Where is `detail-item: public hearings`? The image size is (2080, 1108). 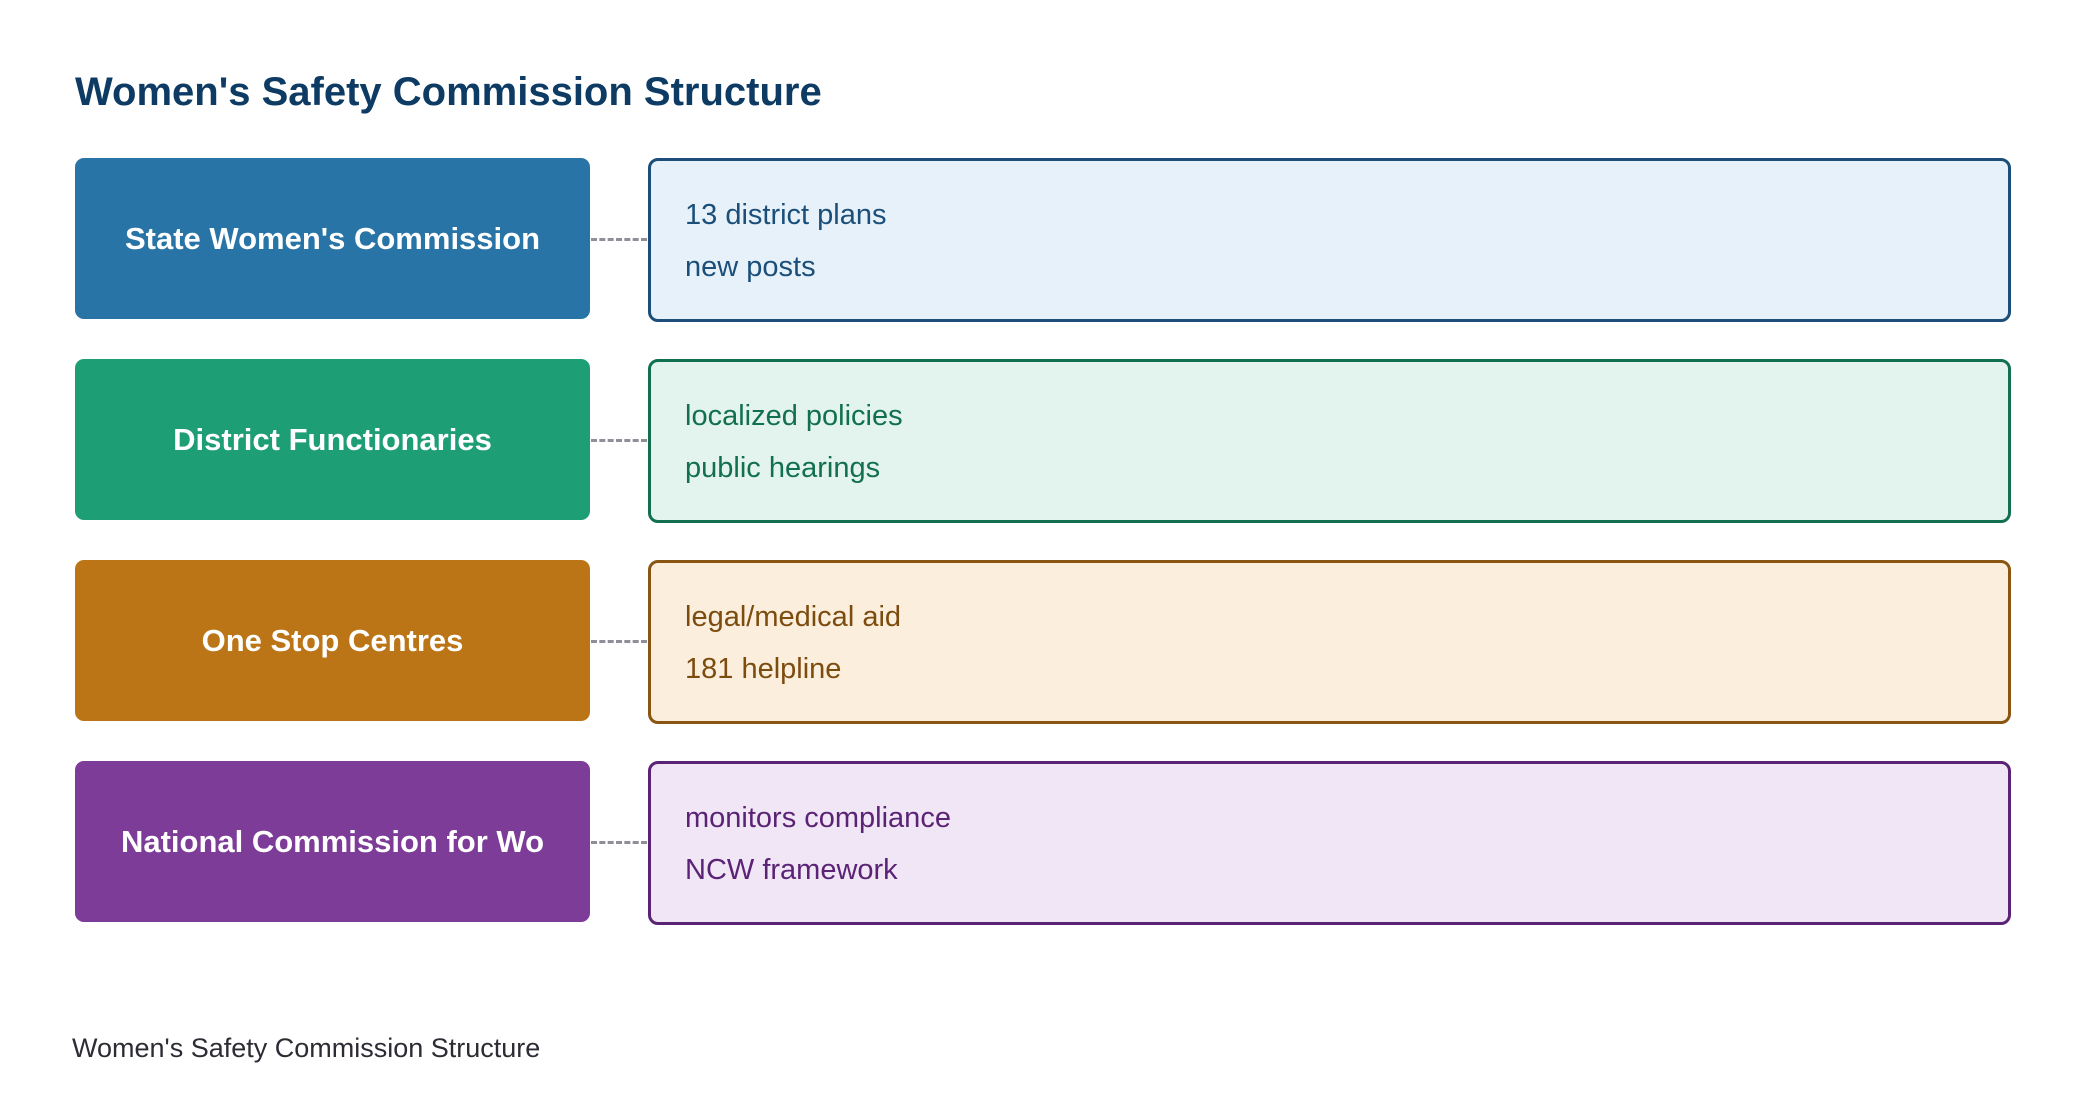
detail-item: public hearings is located at coordinates (783, 468).